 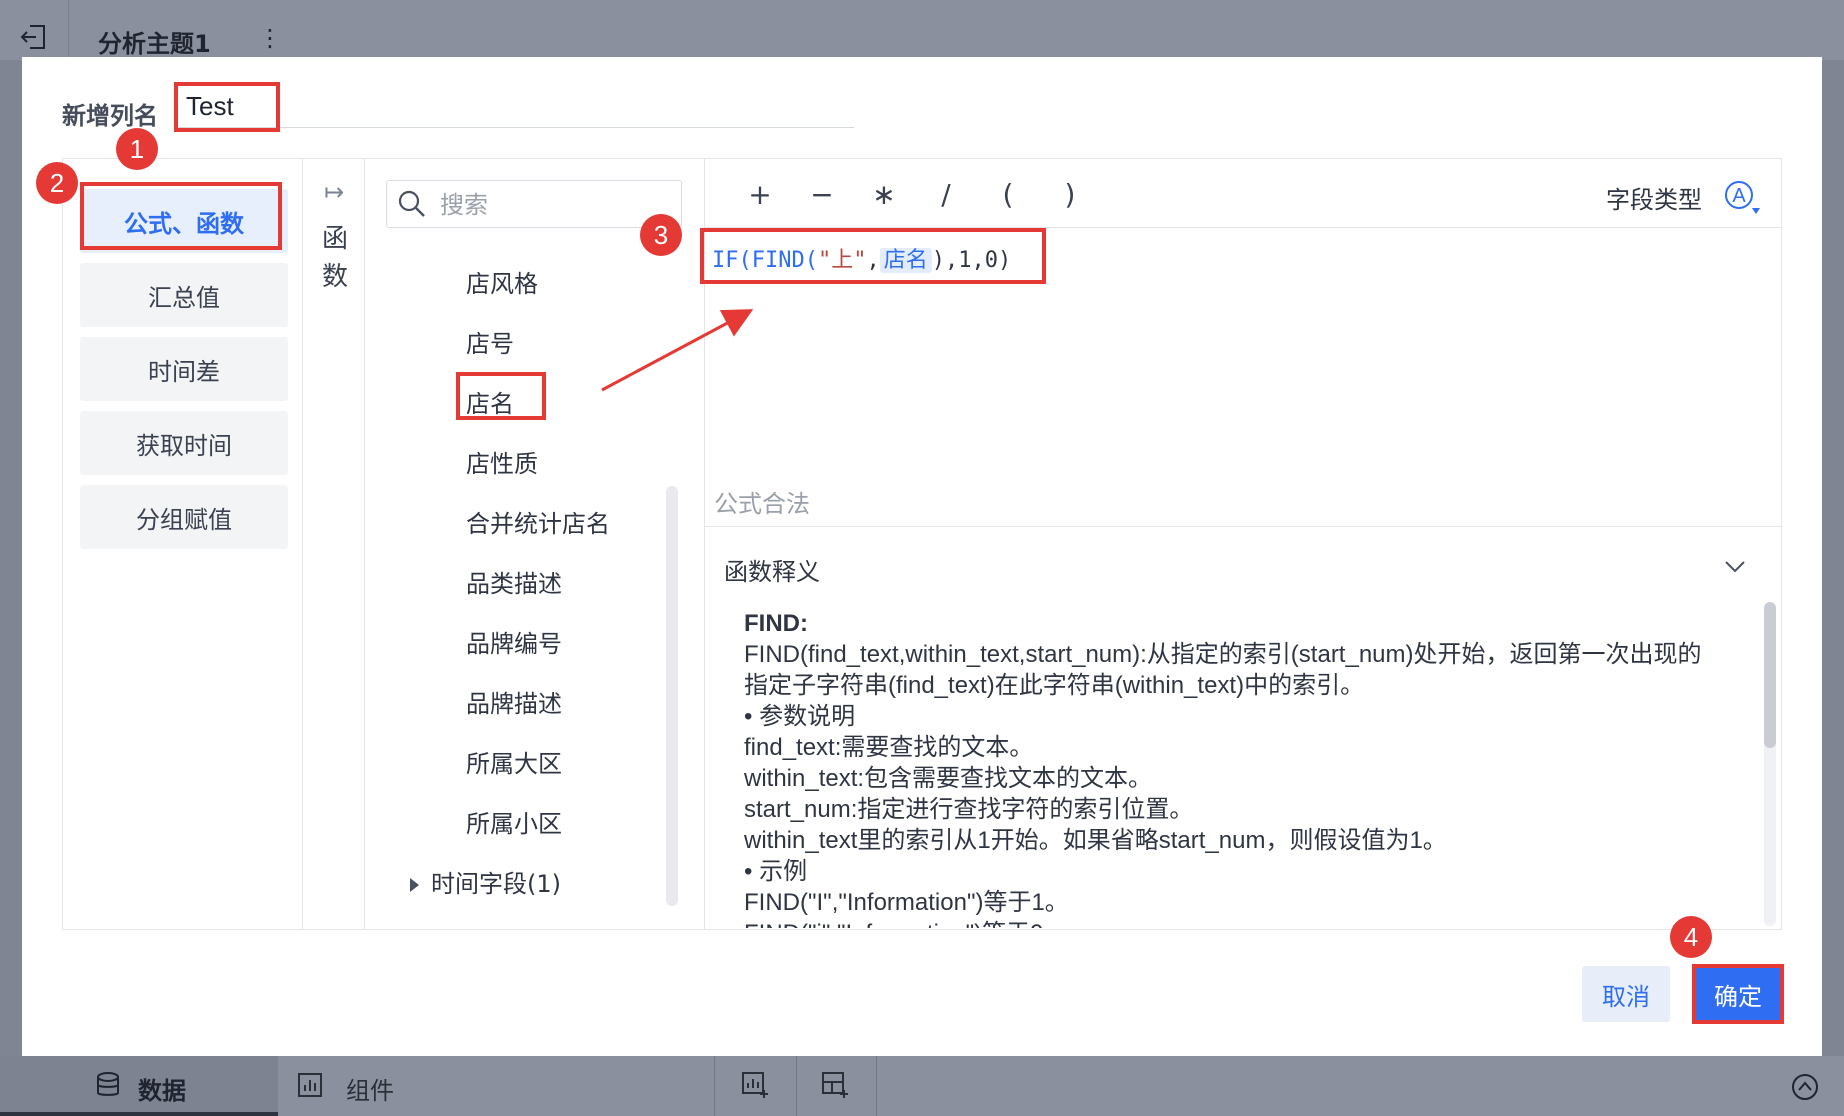 What do you see at coordinates (776, 623) in the screenshot?
I see `explain-line: FIND:` at bounding box center [776, 623].